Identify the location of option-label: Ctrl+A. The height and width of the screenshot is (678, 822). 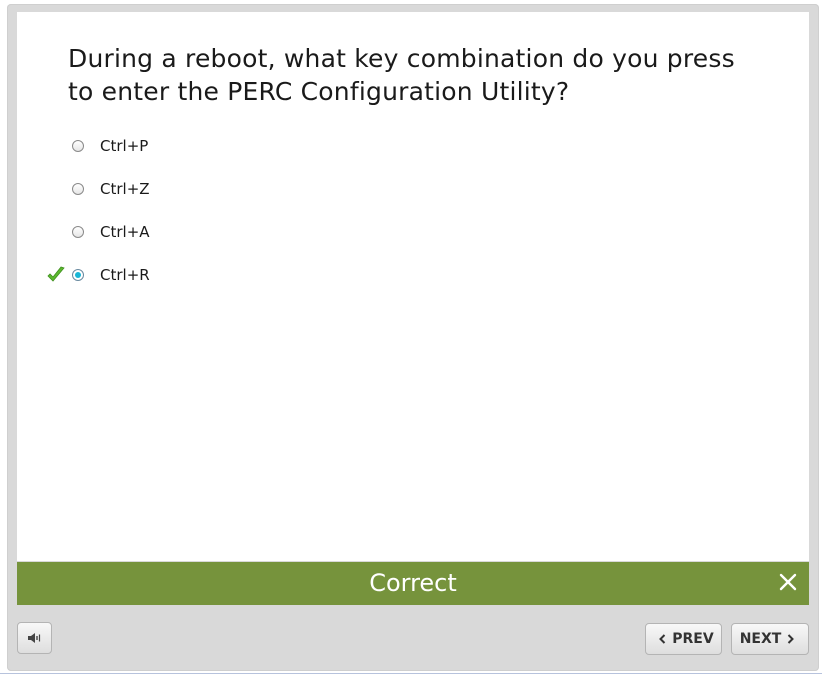
(125, 232).